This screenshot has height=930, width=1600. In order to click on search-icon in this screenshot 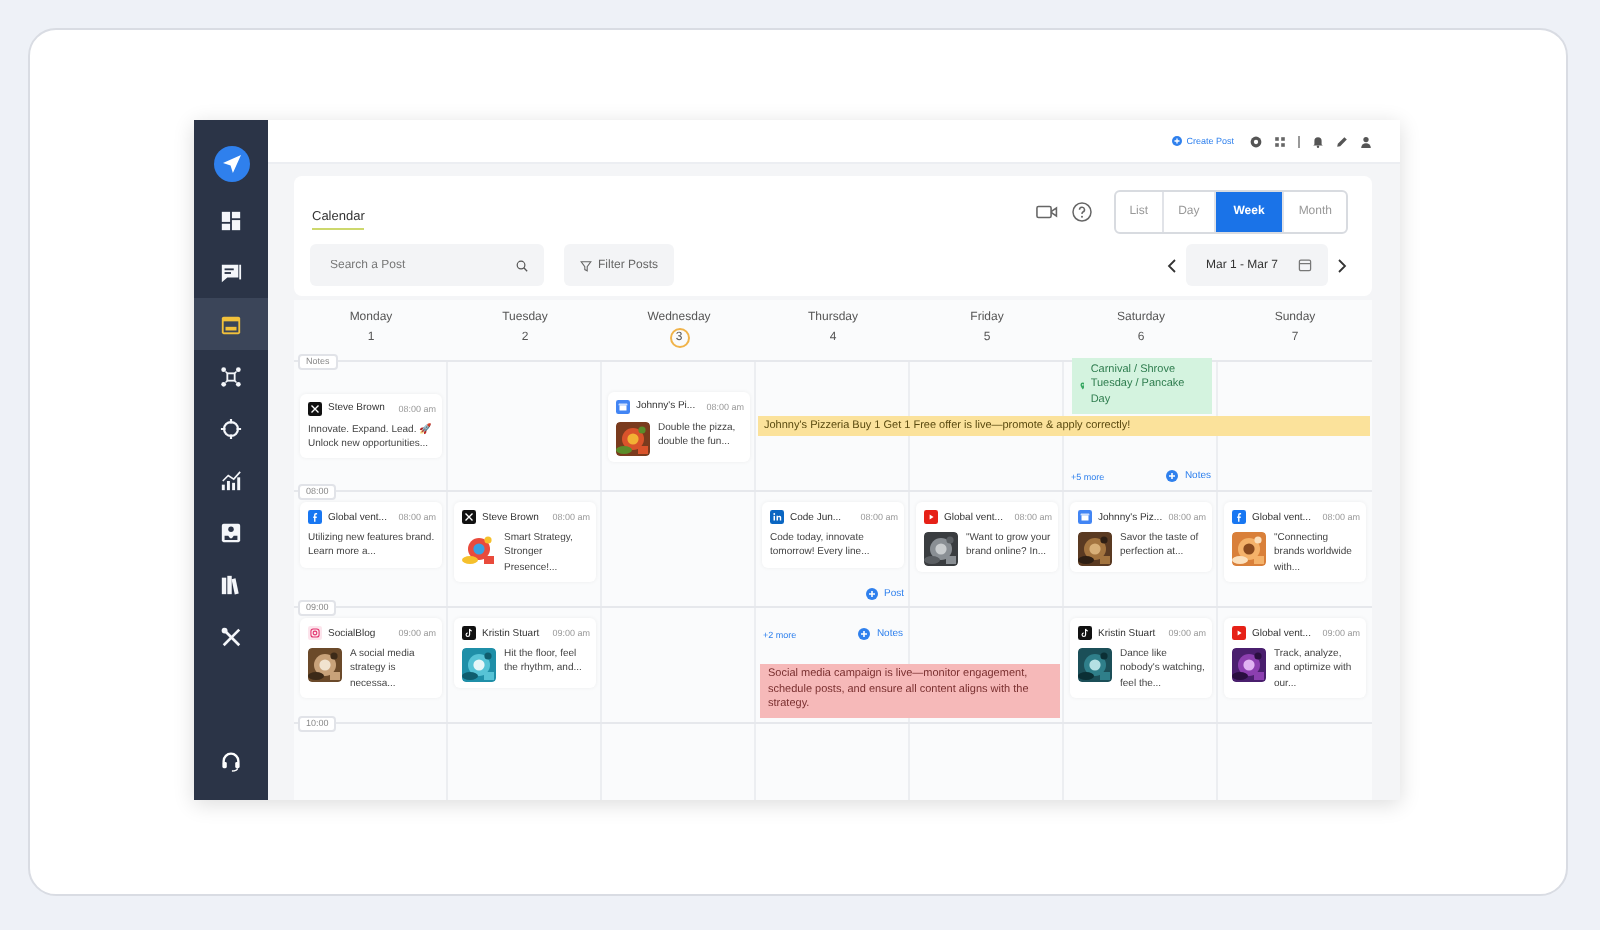, I will do `click(522, 265)`.